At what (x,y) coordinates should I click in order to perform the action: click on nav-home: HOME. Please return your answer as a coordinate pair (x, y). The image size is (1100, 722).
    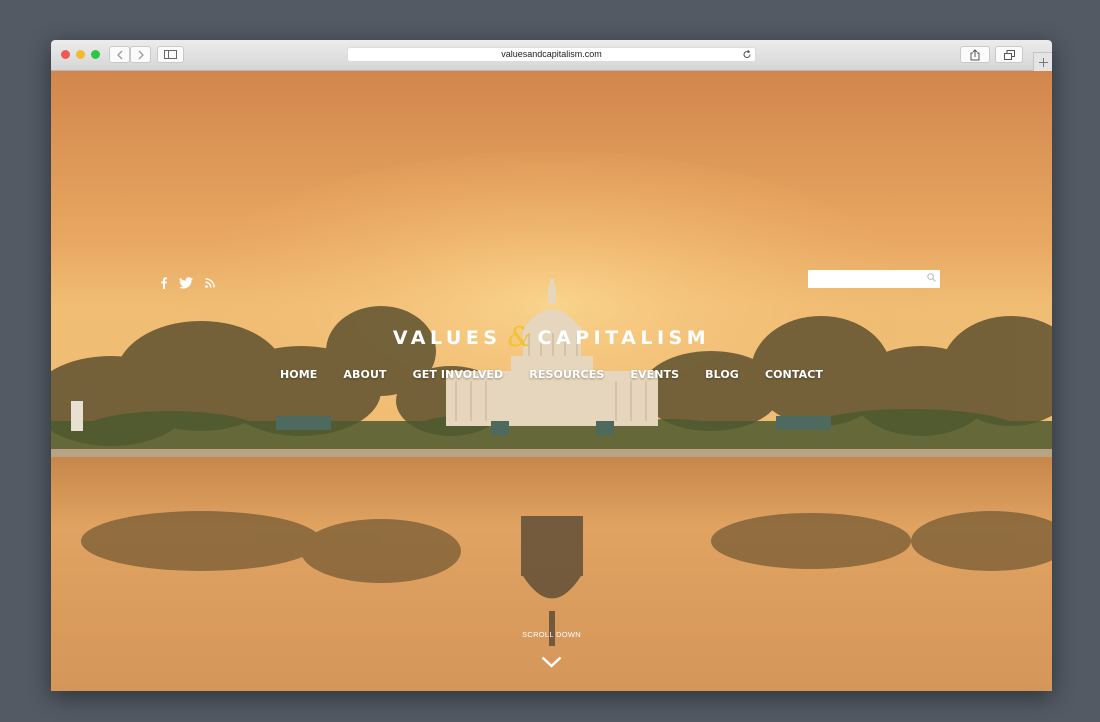
    Looking at the image, I should click on (298, 374).